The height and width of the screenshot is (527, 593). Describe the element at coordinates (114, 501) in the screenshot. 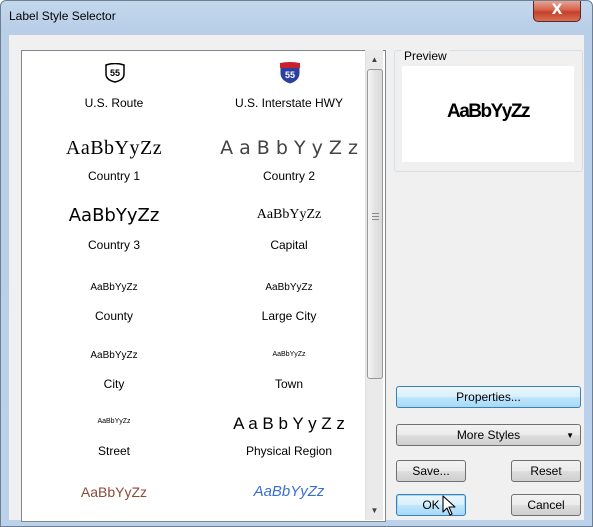

I see `style-item-unlabeled-brown: AaBbYyZz` at that location.